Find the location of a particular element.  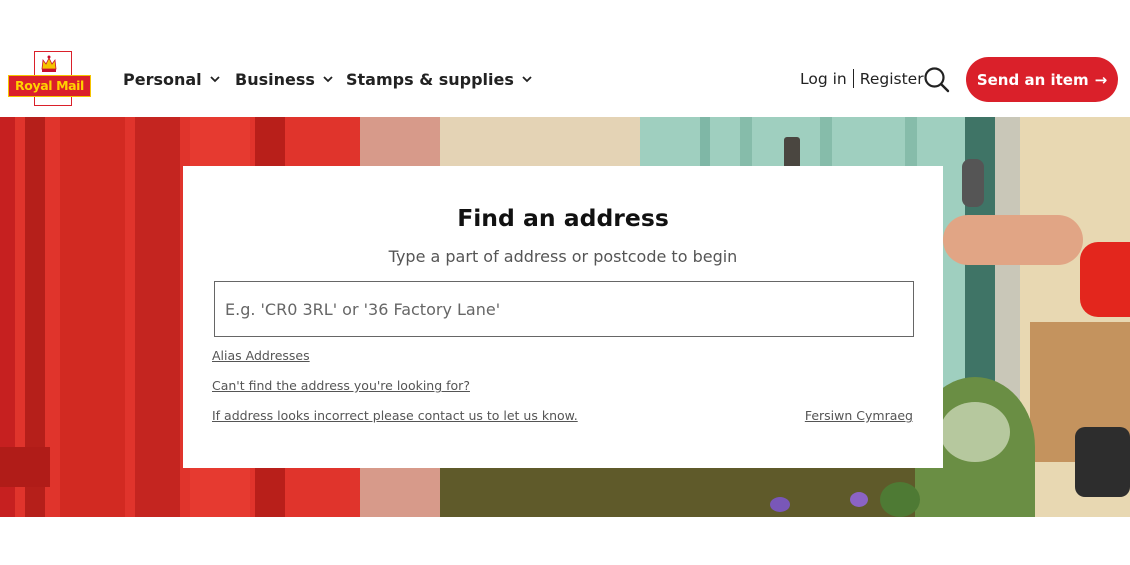

search-icon is located at coordinates (936, 79).